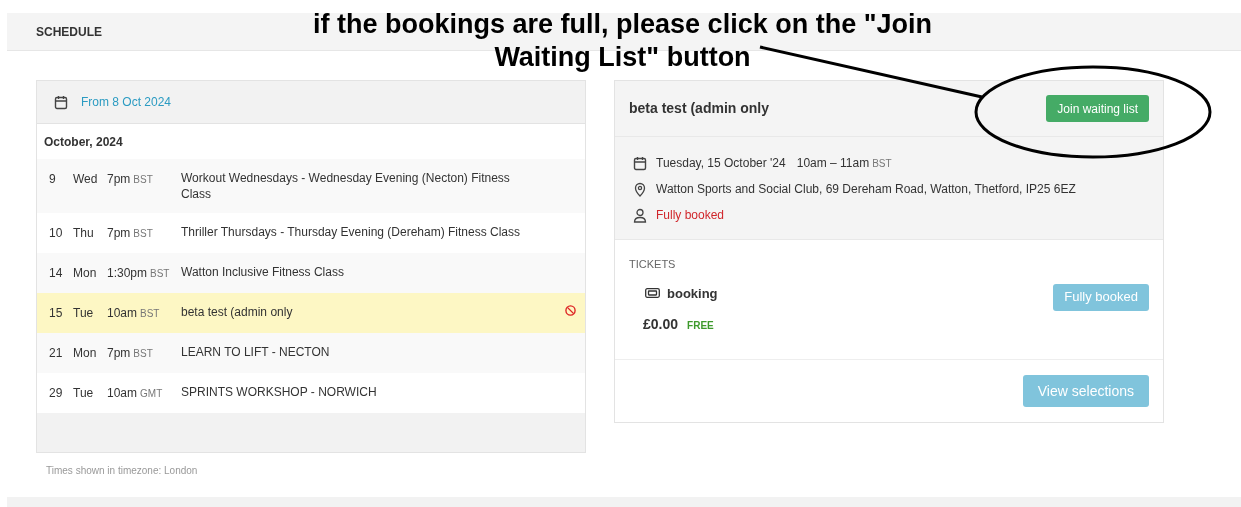 This screenshot has height=507, width=1241. What do you see at coordinates (61, 313) in the screenshot?
I see `event-day: 15` at bounding box center [61, 313].